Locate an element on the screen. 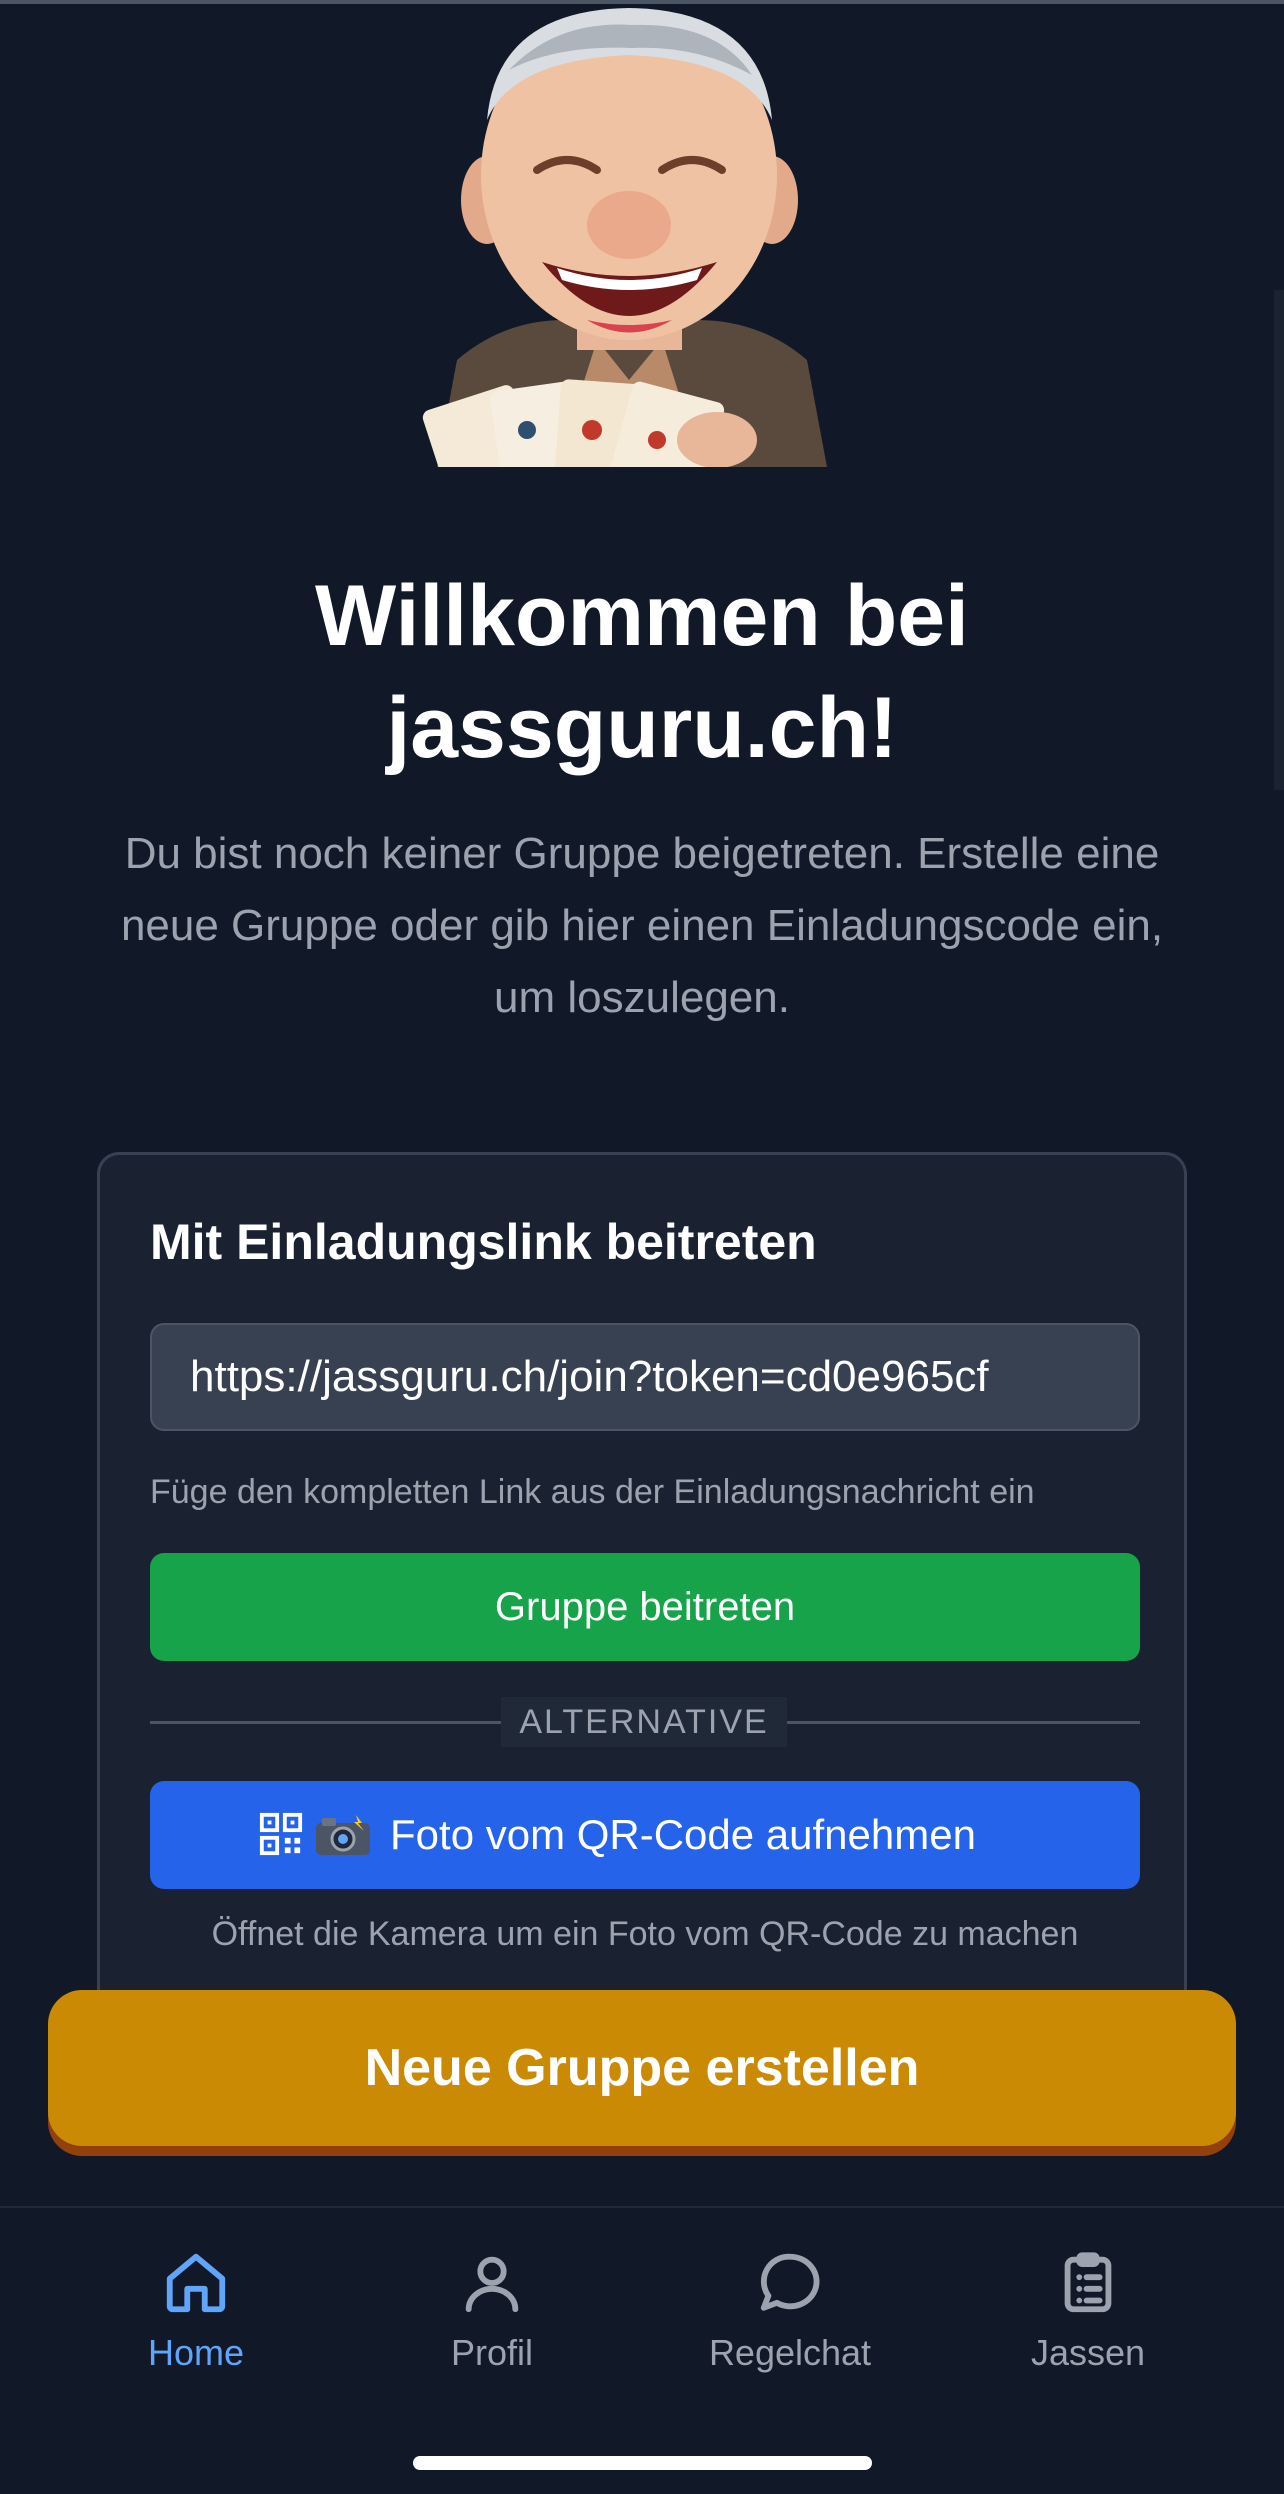  welcome-title-line2: jassguru.ch! is located at coordinates (642, 728).